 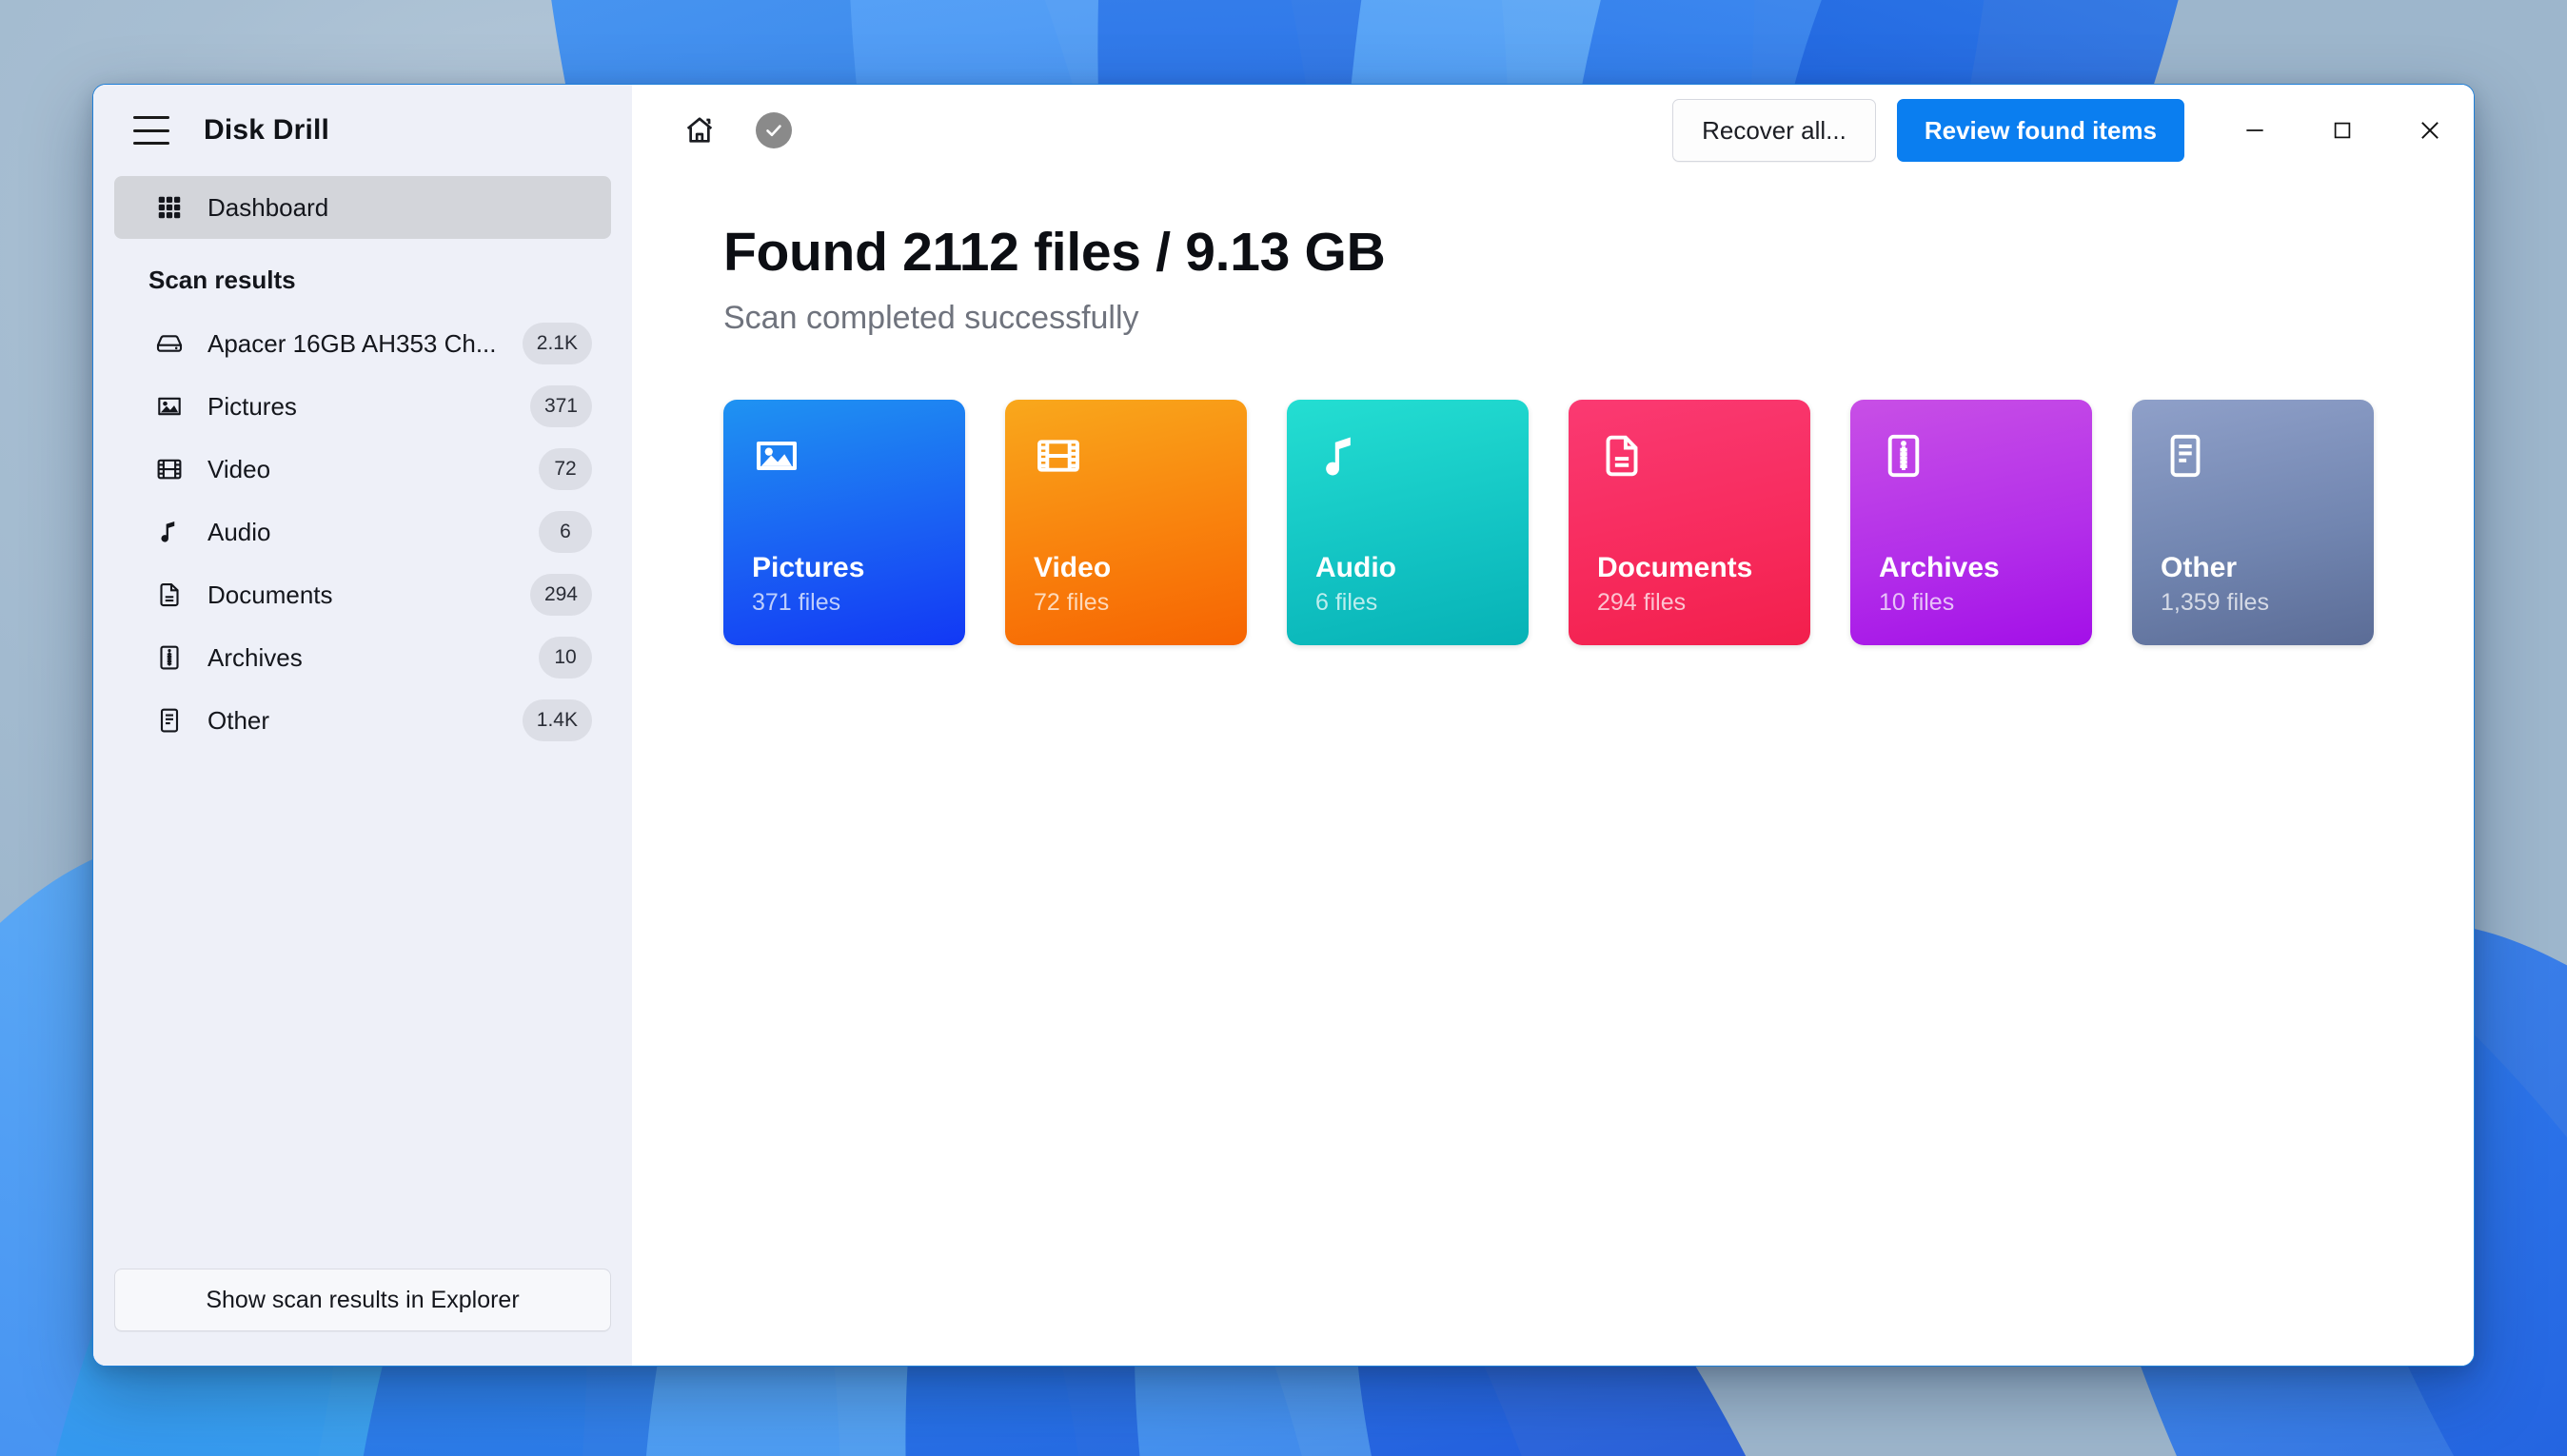 I want to click on sidebar-item-label: Documents, so click(x=270, y=594).